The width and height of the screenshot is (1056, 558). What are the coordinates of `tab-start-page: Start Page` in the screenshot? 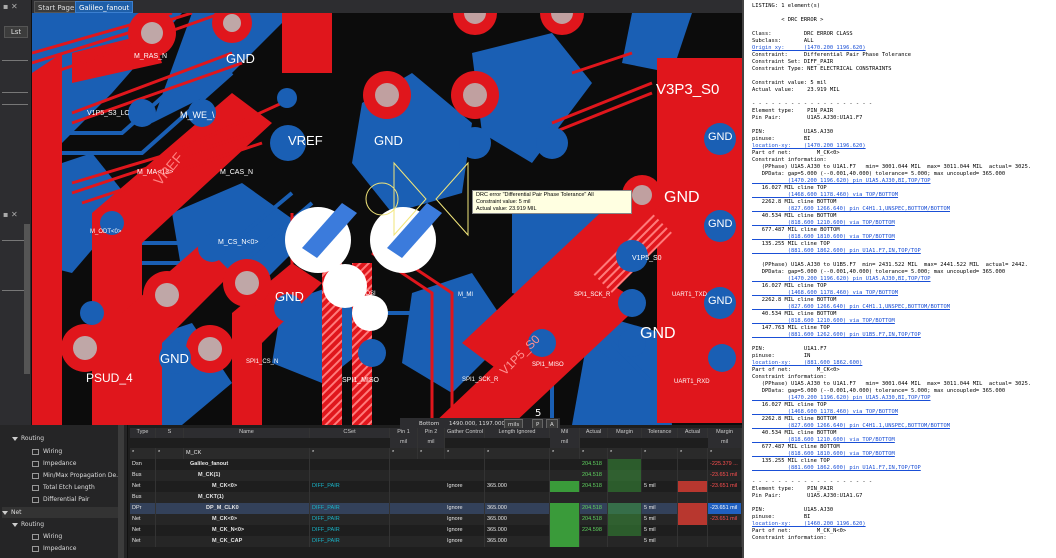 It's located at (56, 7).